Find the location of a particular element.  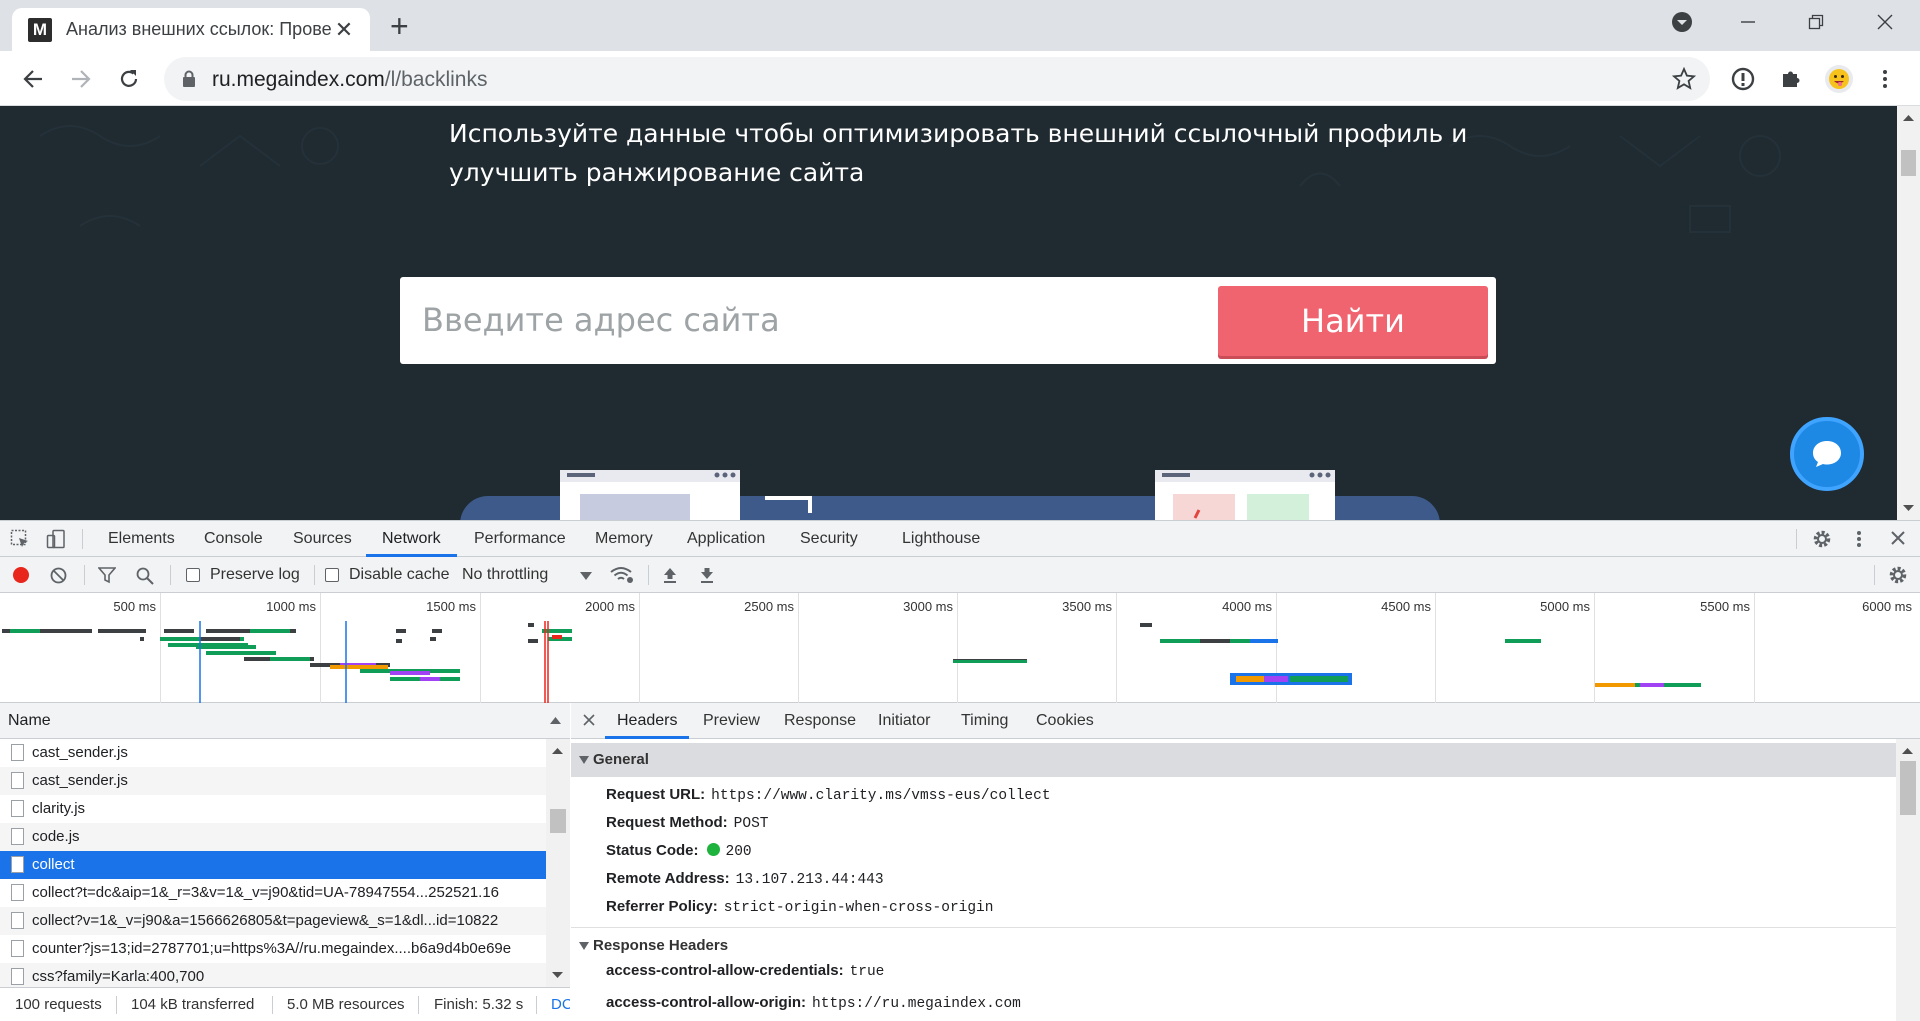

import-har-upload-icon is located at coordinates (670, 575).